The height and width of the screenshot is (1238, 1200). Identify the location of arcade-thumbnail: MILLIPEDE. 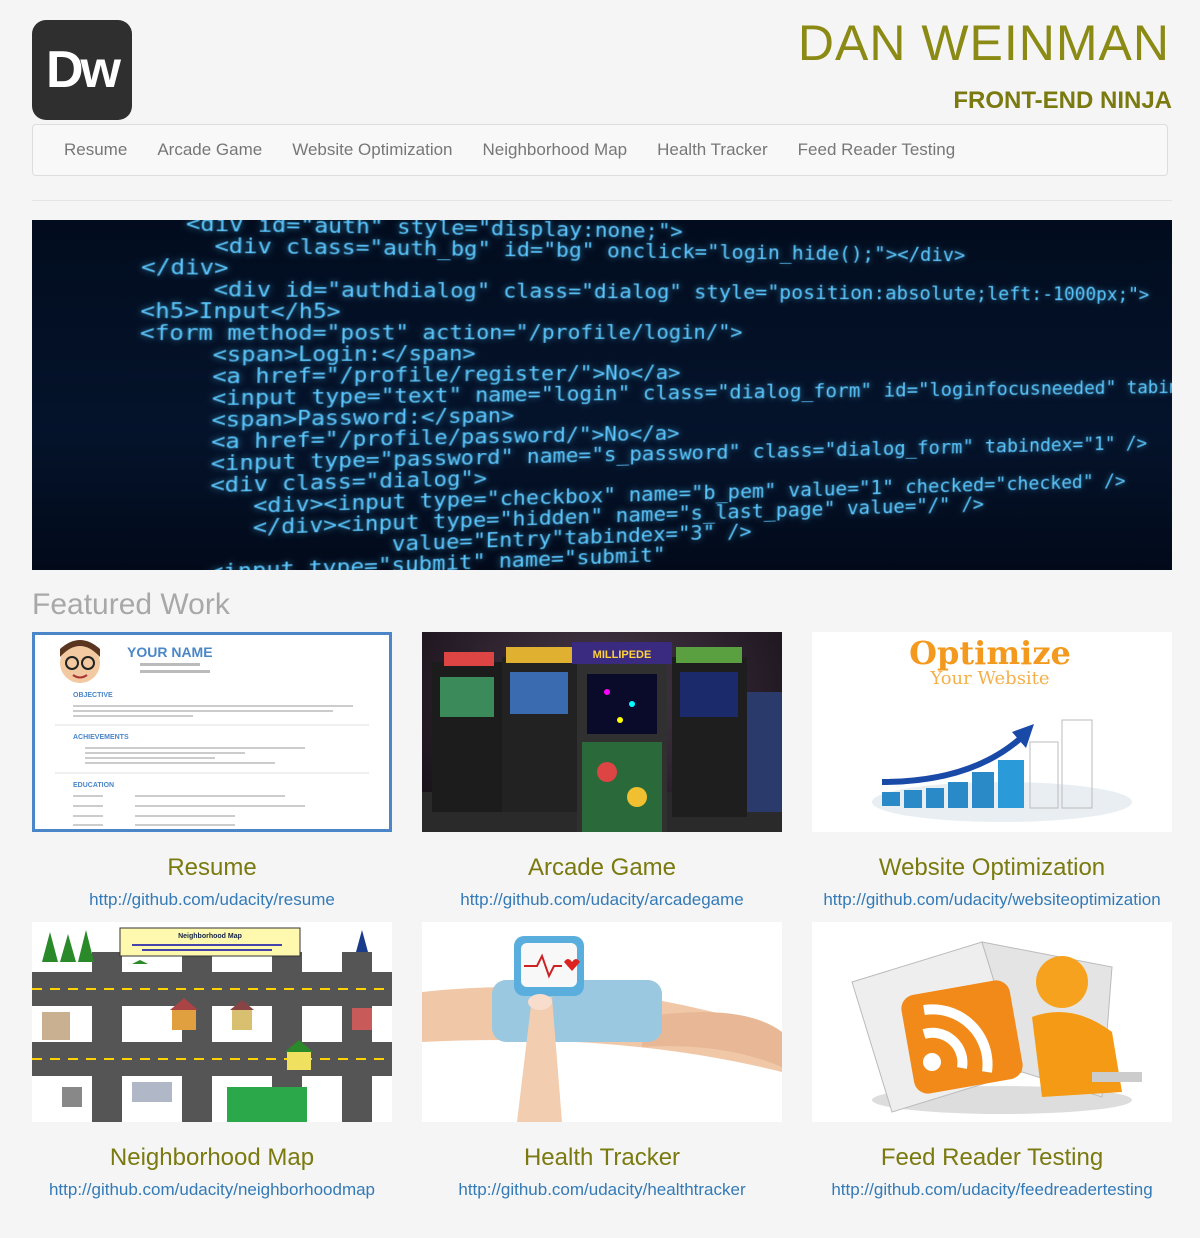
(602, 732).